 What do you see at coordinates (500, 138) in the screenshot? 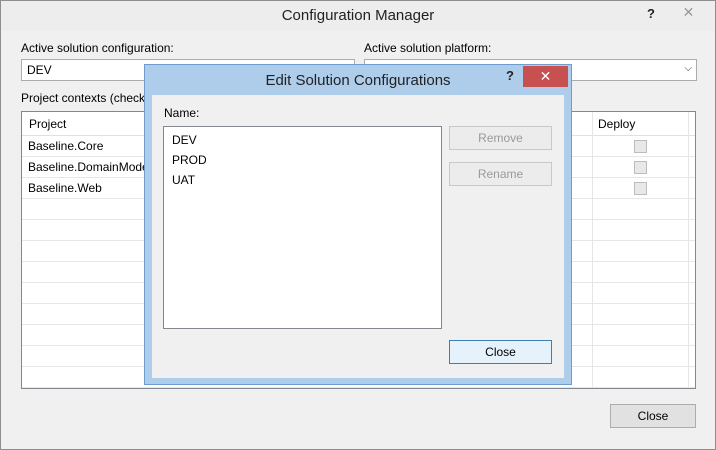
I see `remove-button: Remove` at bounding box center [500, 138].